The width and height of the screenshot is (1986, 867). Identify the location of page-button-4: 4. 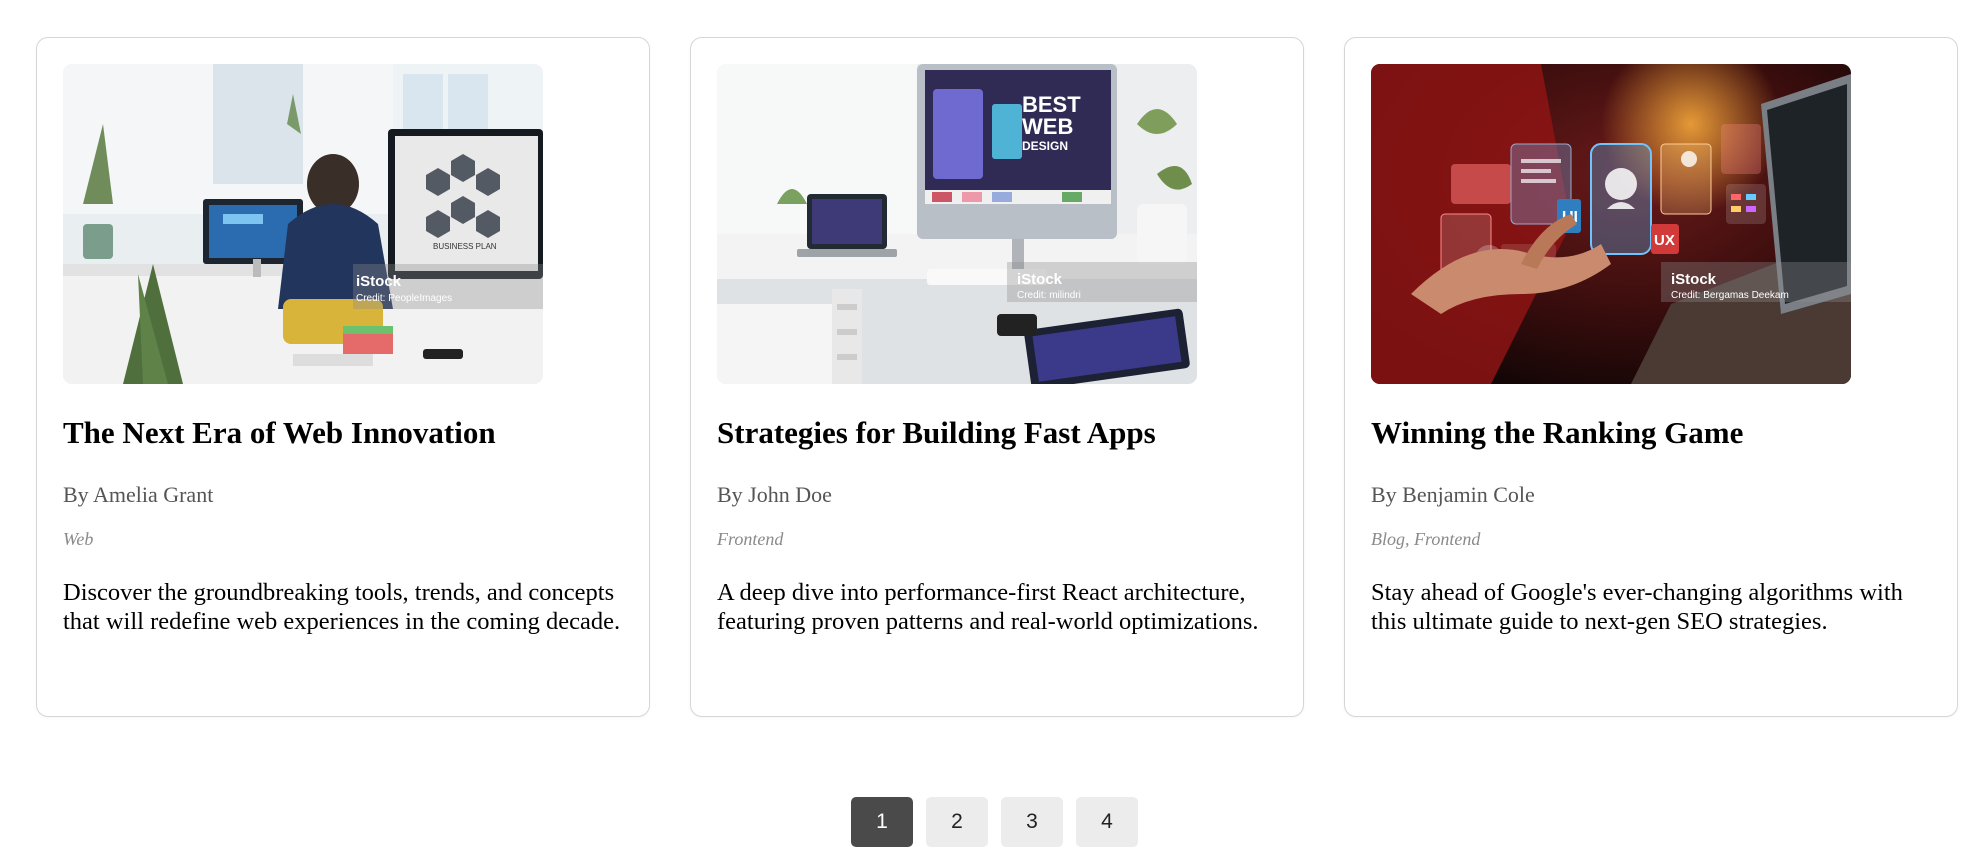
(1107, 822).